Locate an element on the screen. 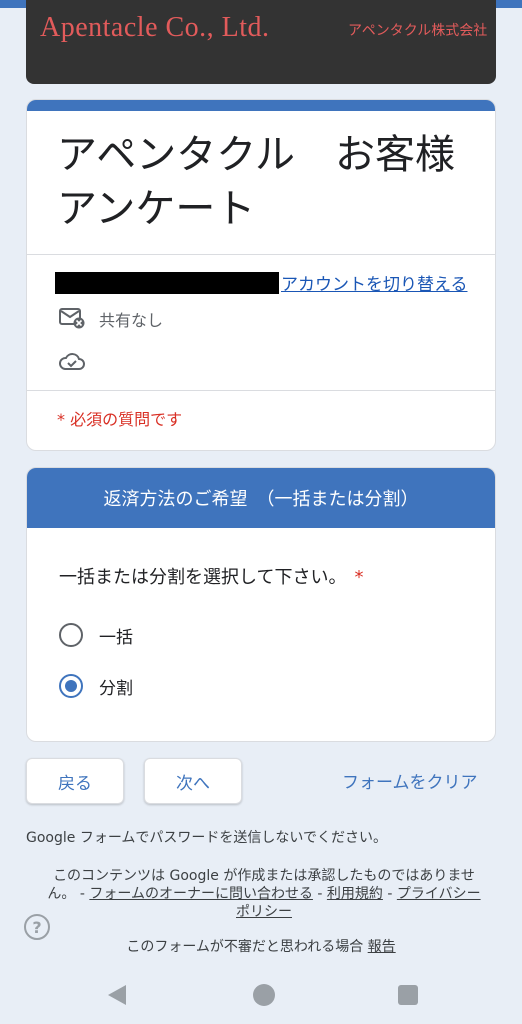 This screenshot has height=1024, width=522. required-note: * 必須の質問です is located at coordinates (120, 419).